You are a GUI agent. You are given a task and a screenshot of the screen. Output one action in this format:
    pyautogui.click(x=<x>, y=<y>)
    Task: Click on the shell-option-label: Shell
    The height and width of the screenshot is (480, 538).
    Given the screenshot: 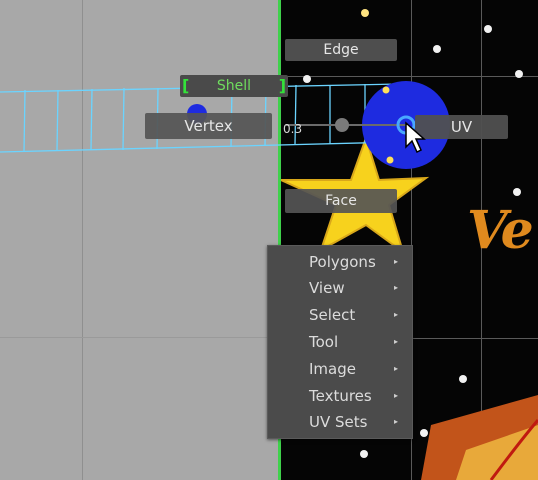 What is the action you would take?
    pyautogui.click(x=234, y=86)
    